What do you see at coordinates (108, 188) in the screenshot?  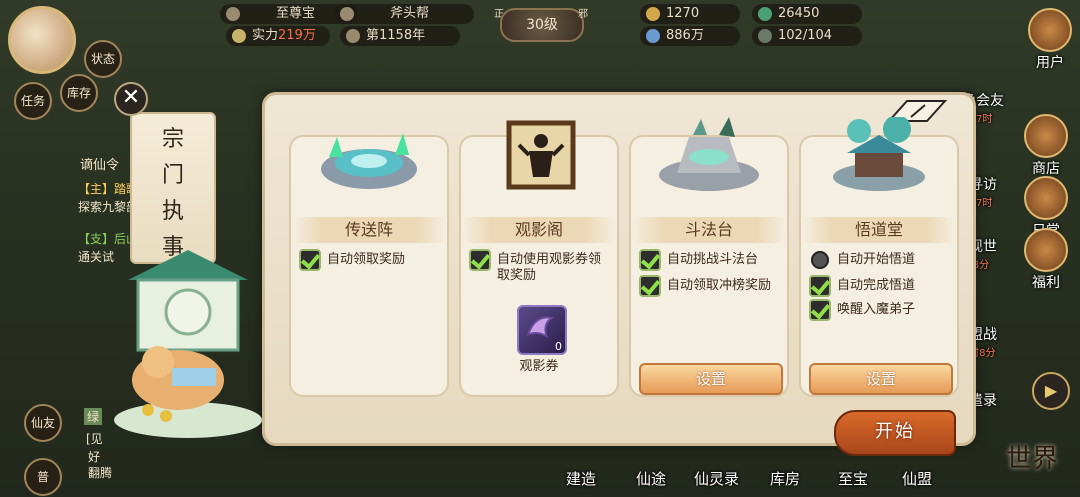 I see `quest-main: 【主】踏歌` at bounding box center [108, 188].